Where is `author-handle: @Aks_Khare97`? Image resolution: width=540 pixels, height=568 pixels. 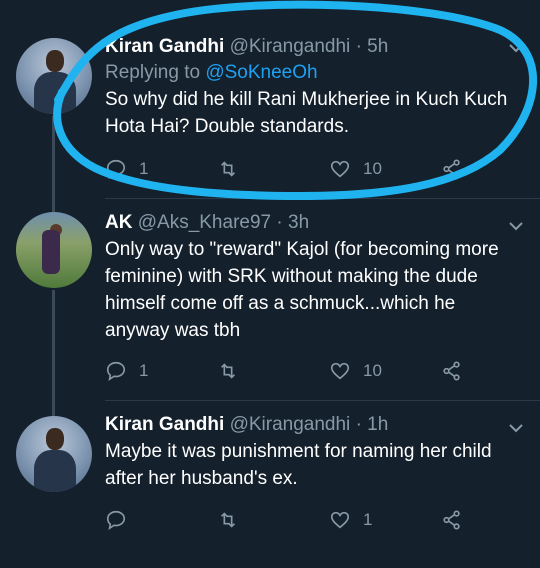
author-handle: @Aks_Khare97 is located at coordinates (204, 222).